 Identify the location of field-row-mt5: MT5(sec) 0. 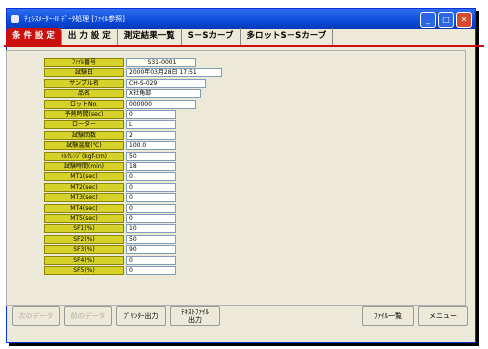
(110, 218).